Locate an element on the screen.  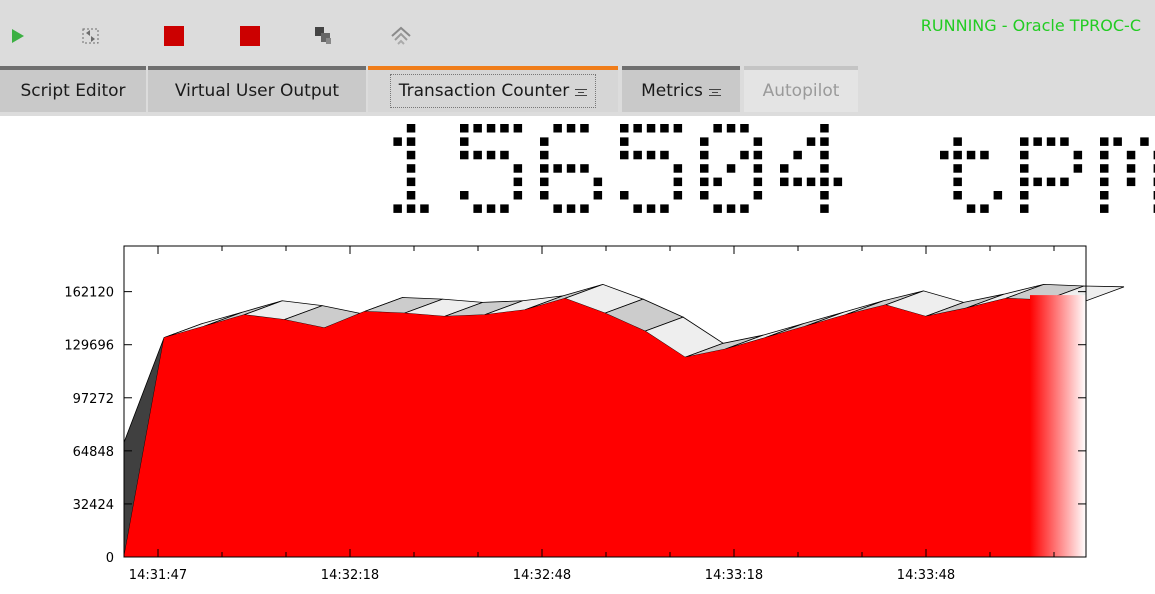
y-tick-label: 129696 is located at coordinates (89, 346).